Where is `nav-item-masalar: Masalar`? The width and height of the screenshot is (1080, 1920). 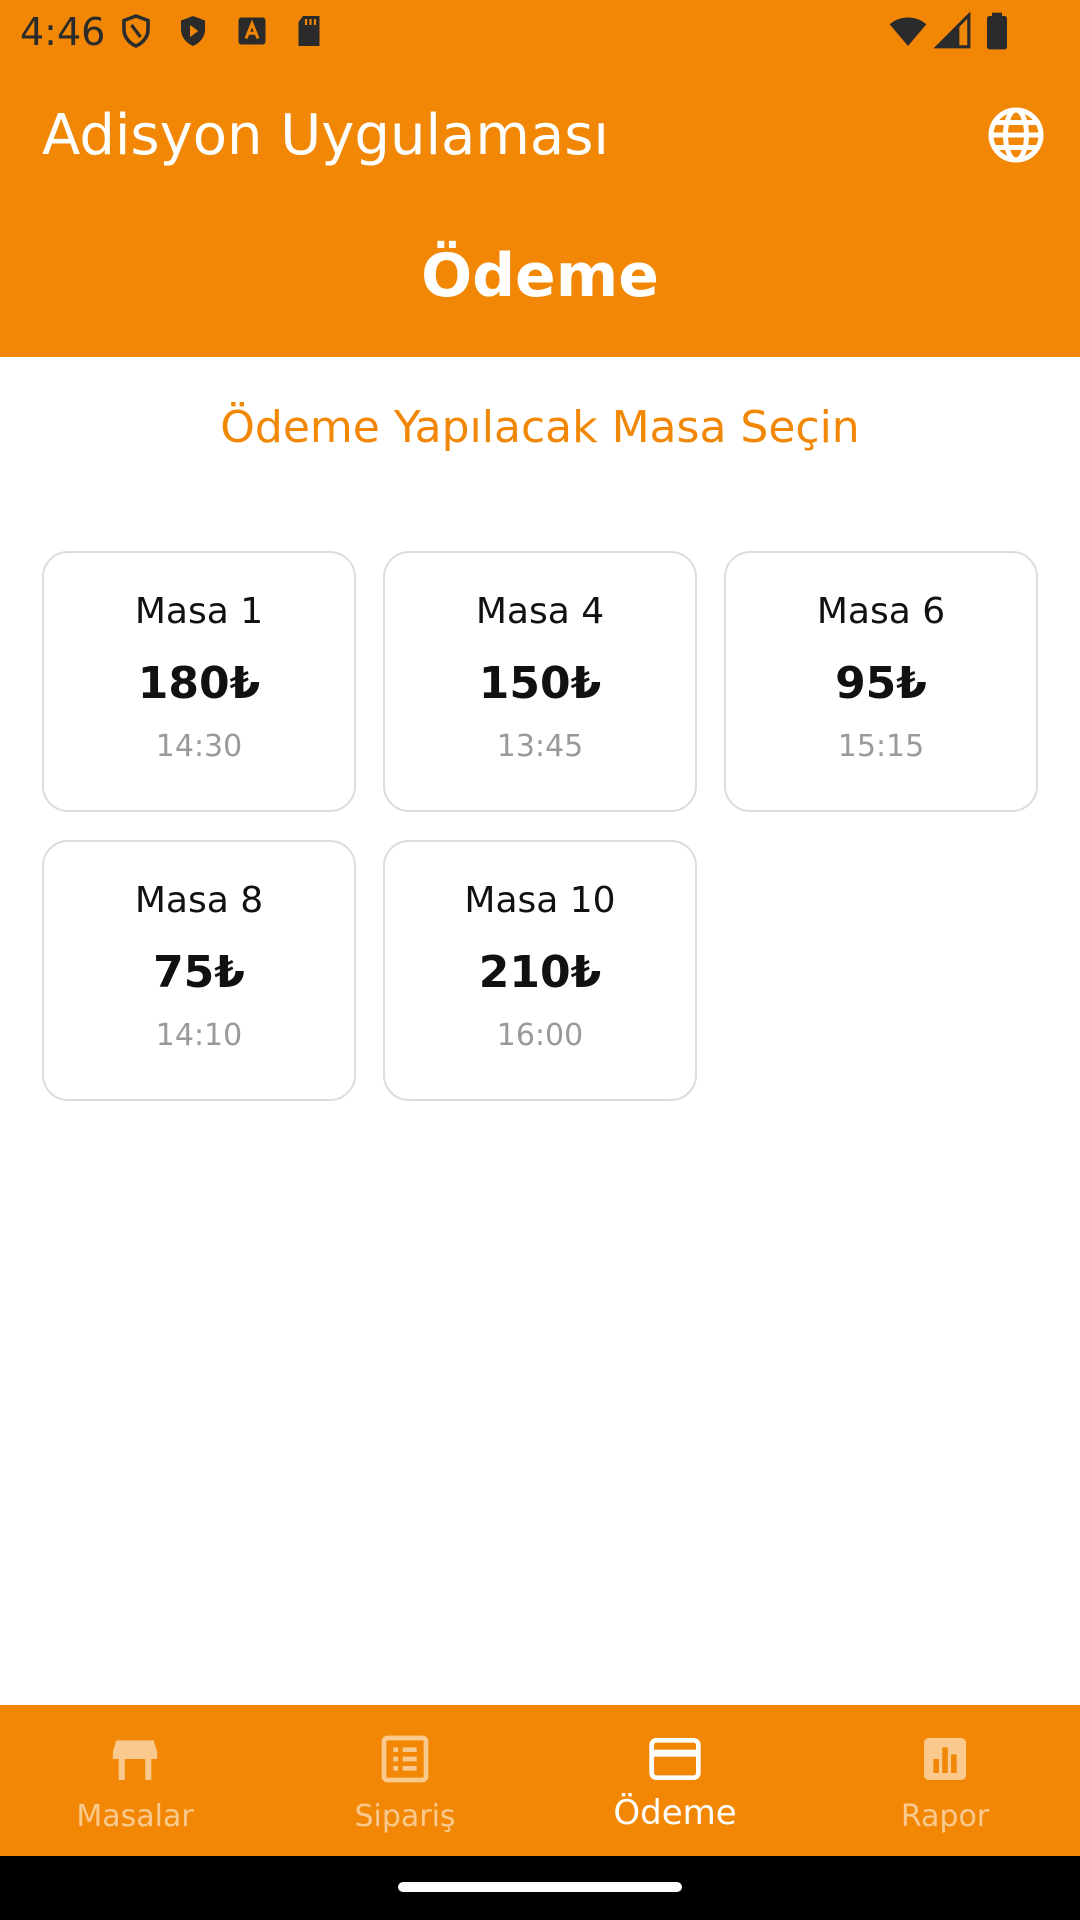
nav-item-masalar: Masalar is located at coordinates (135, 1780).